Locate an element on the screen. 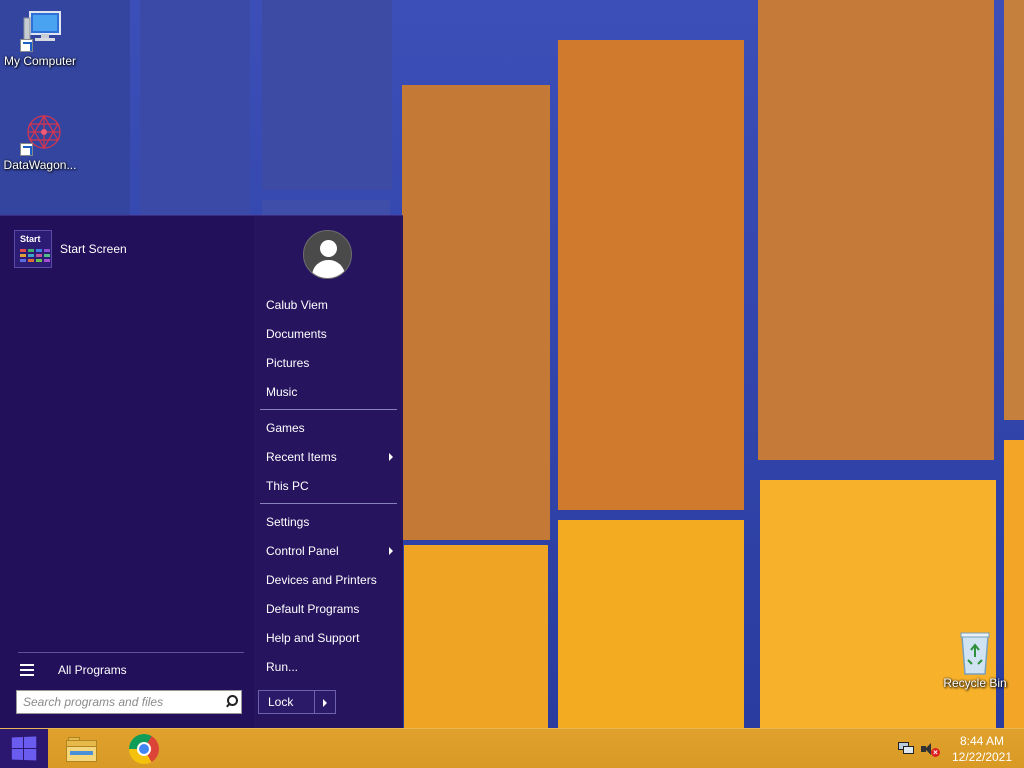 The height and width of the screenshot is (768, 1024). menu-item-label: Default Programs is located at coordinates (313, 608).